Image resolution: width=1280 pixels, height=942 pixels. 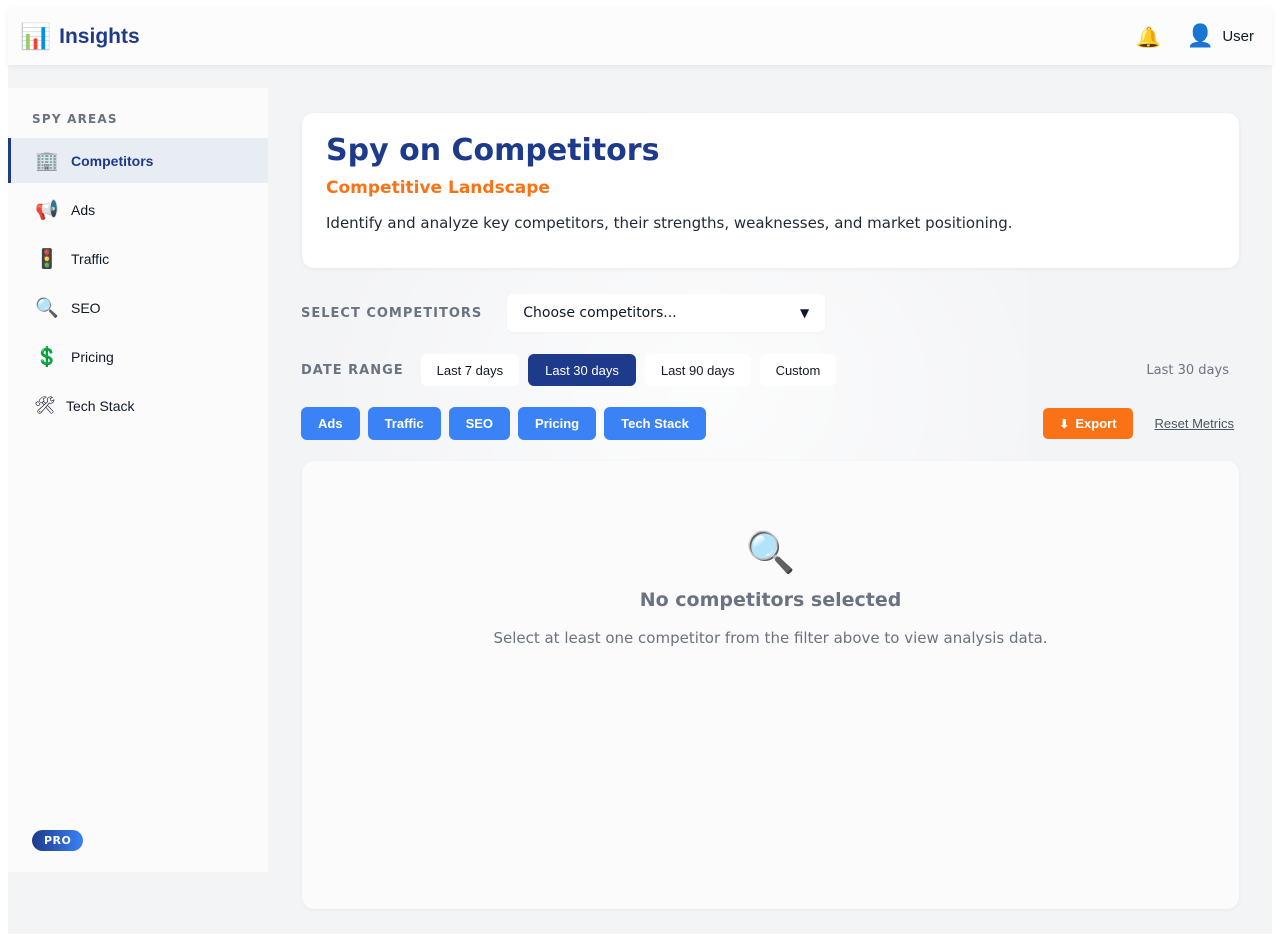 I want to click on metric-button-pricing: Pricing, so click(x=557, y=423).